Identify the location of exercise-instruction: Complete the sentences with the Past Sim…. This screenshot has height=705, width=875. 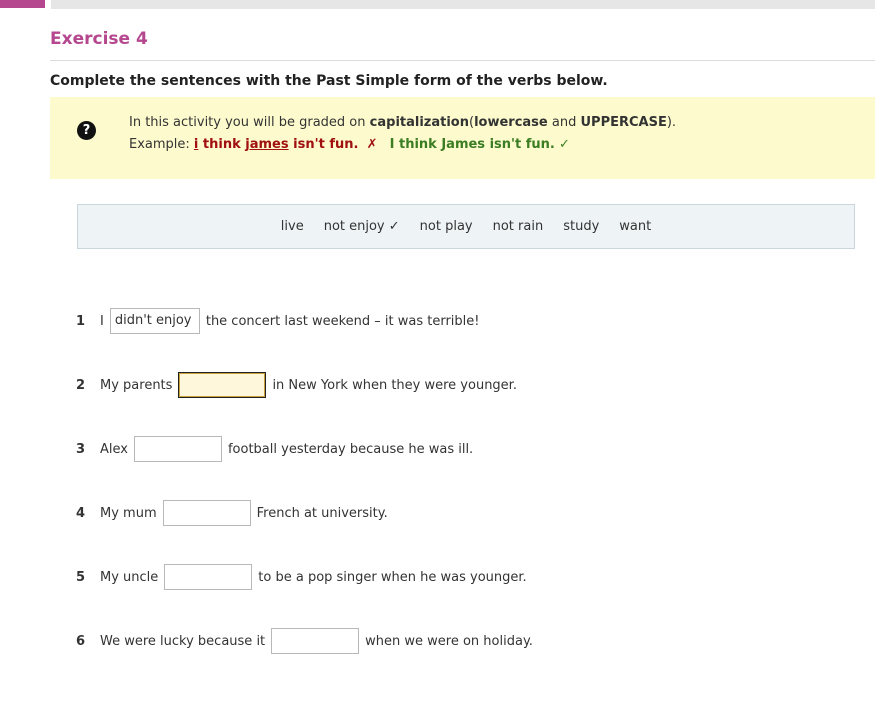
(329, 81).